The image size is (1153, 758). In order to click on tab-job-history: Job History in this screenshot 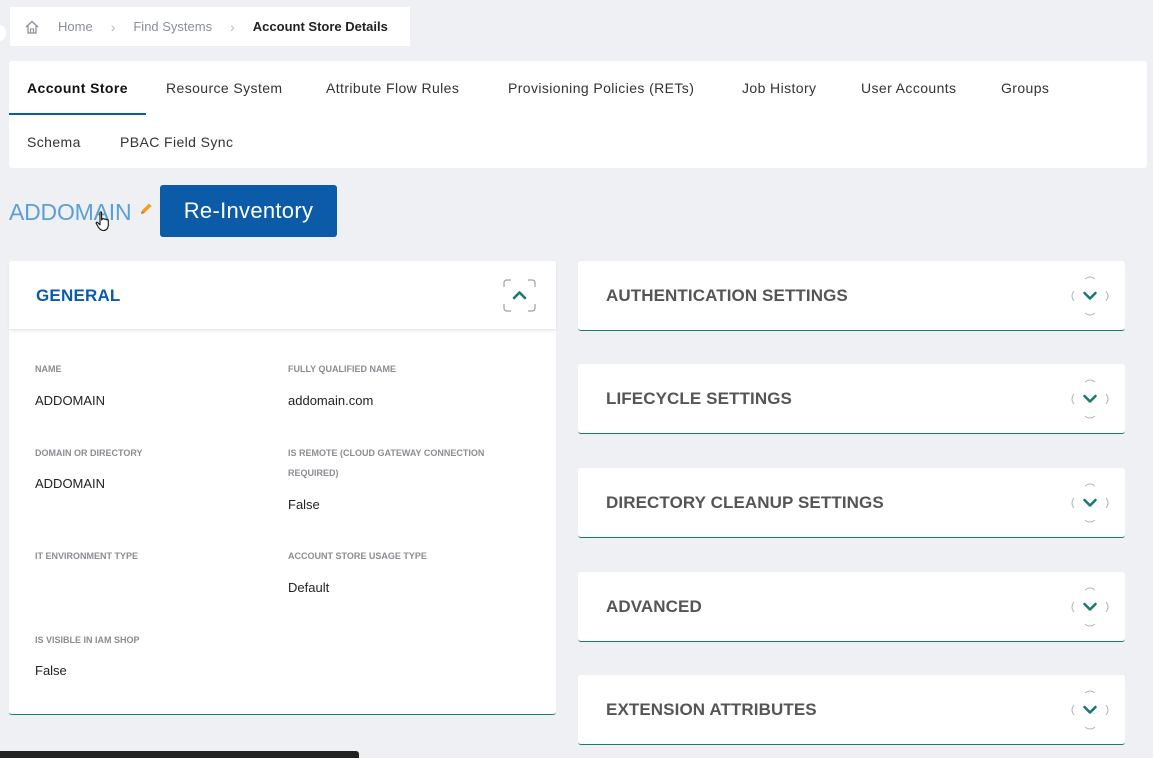, I will do `click(779, 88)`.